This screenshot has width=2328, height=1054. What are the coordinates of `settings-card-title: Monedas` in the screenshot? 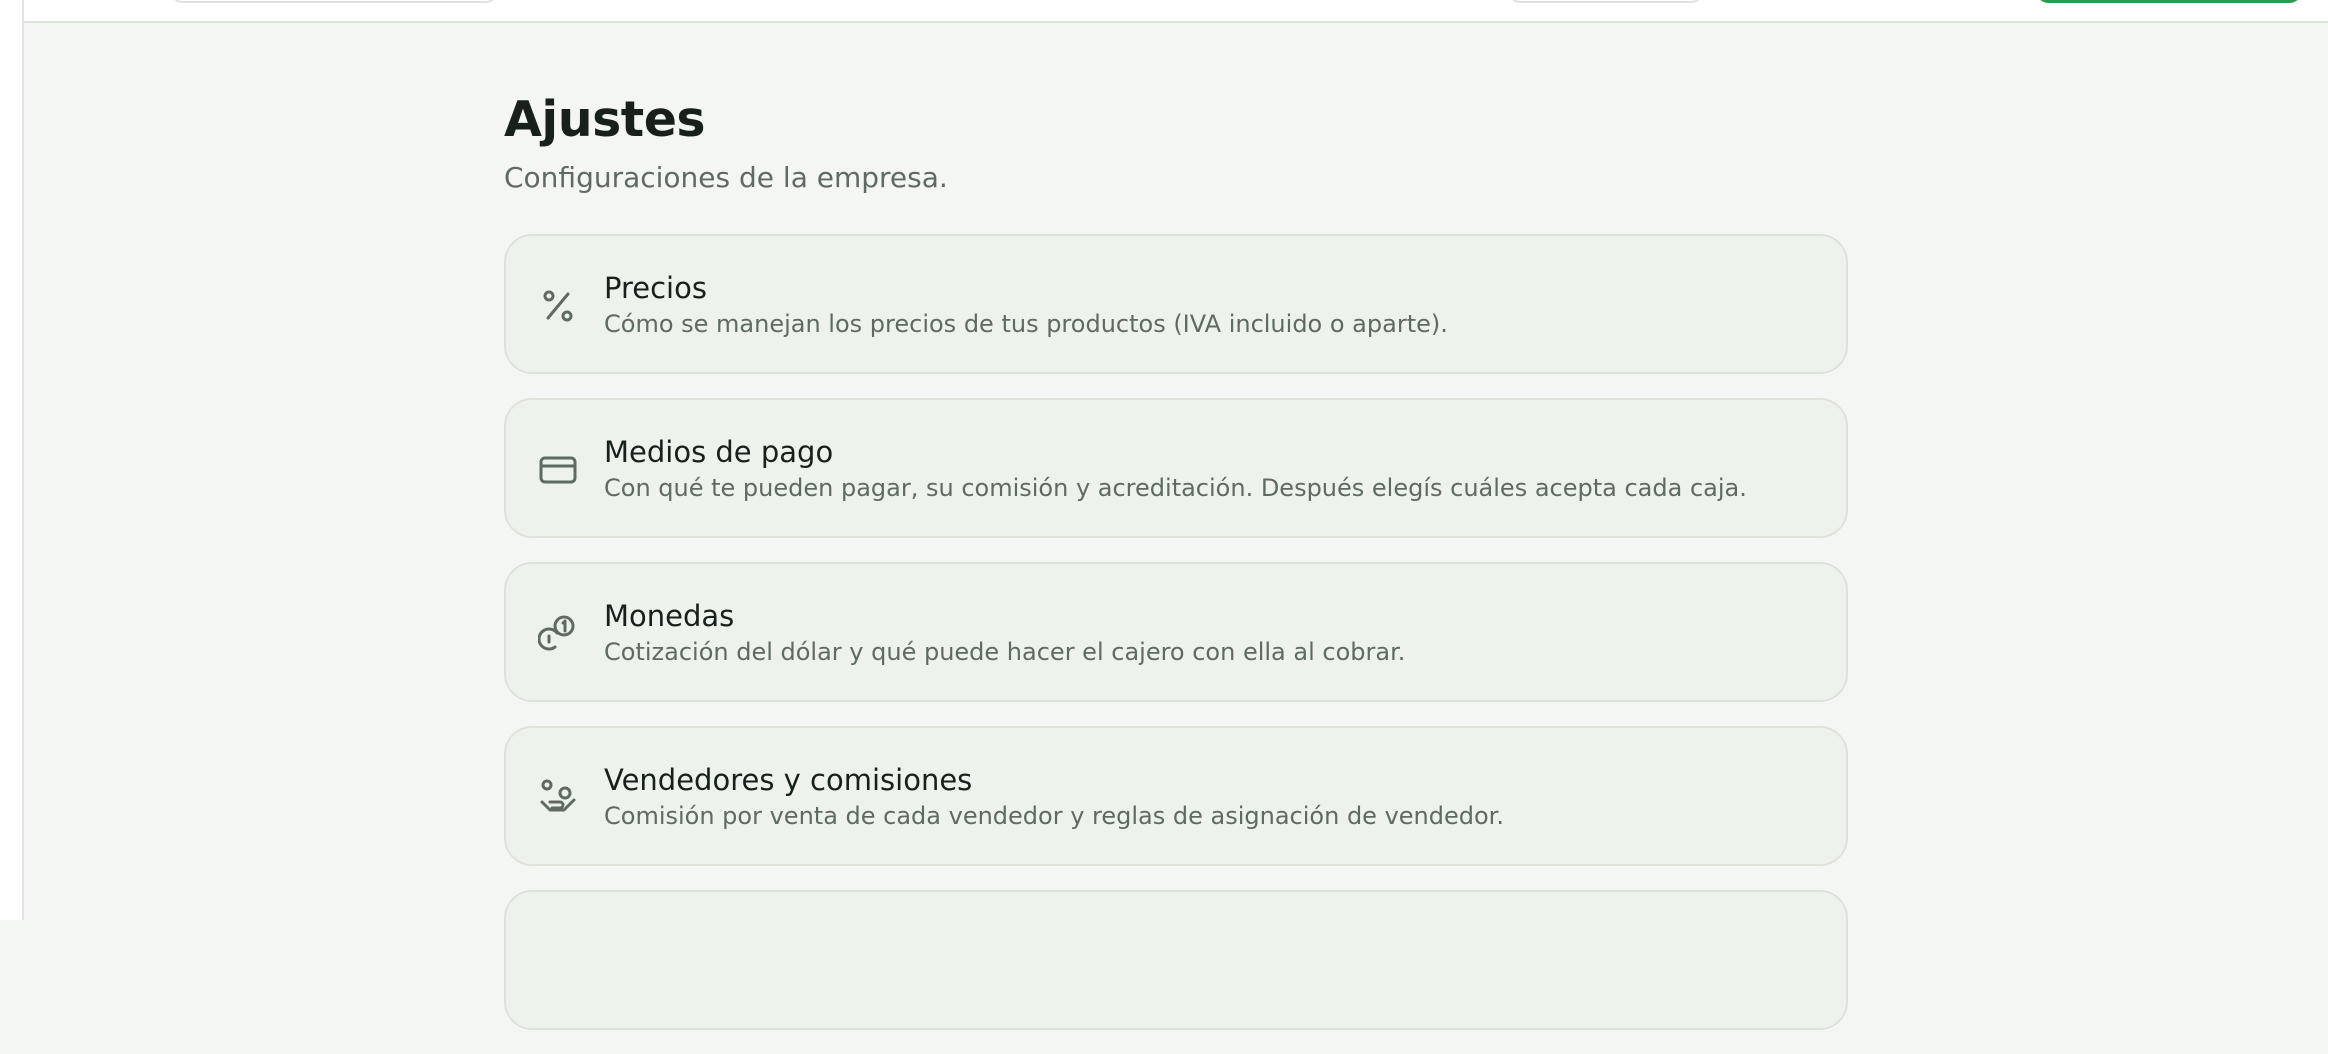 It's located at (669, 616).